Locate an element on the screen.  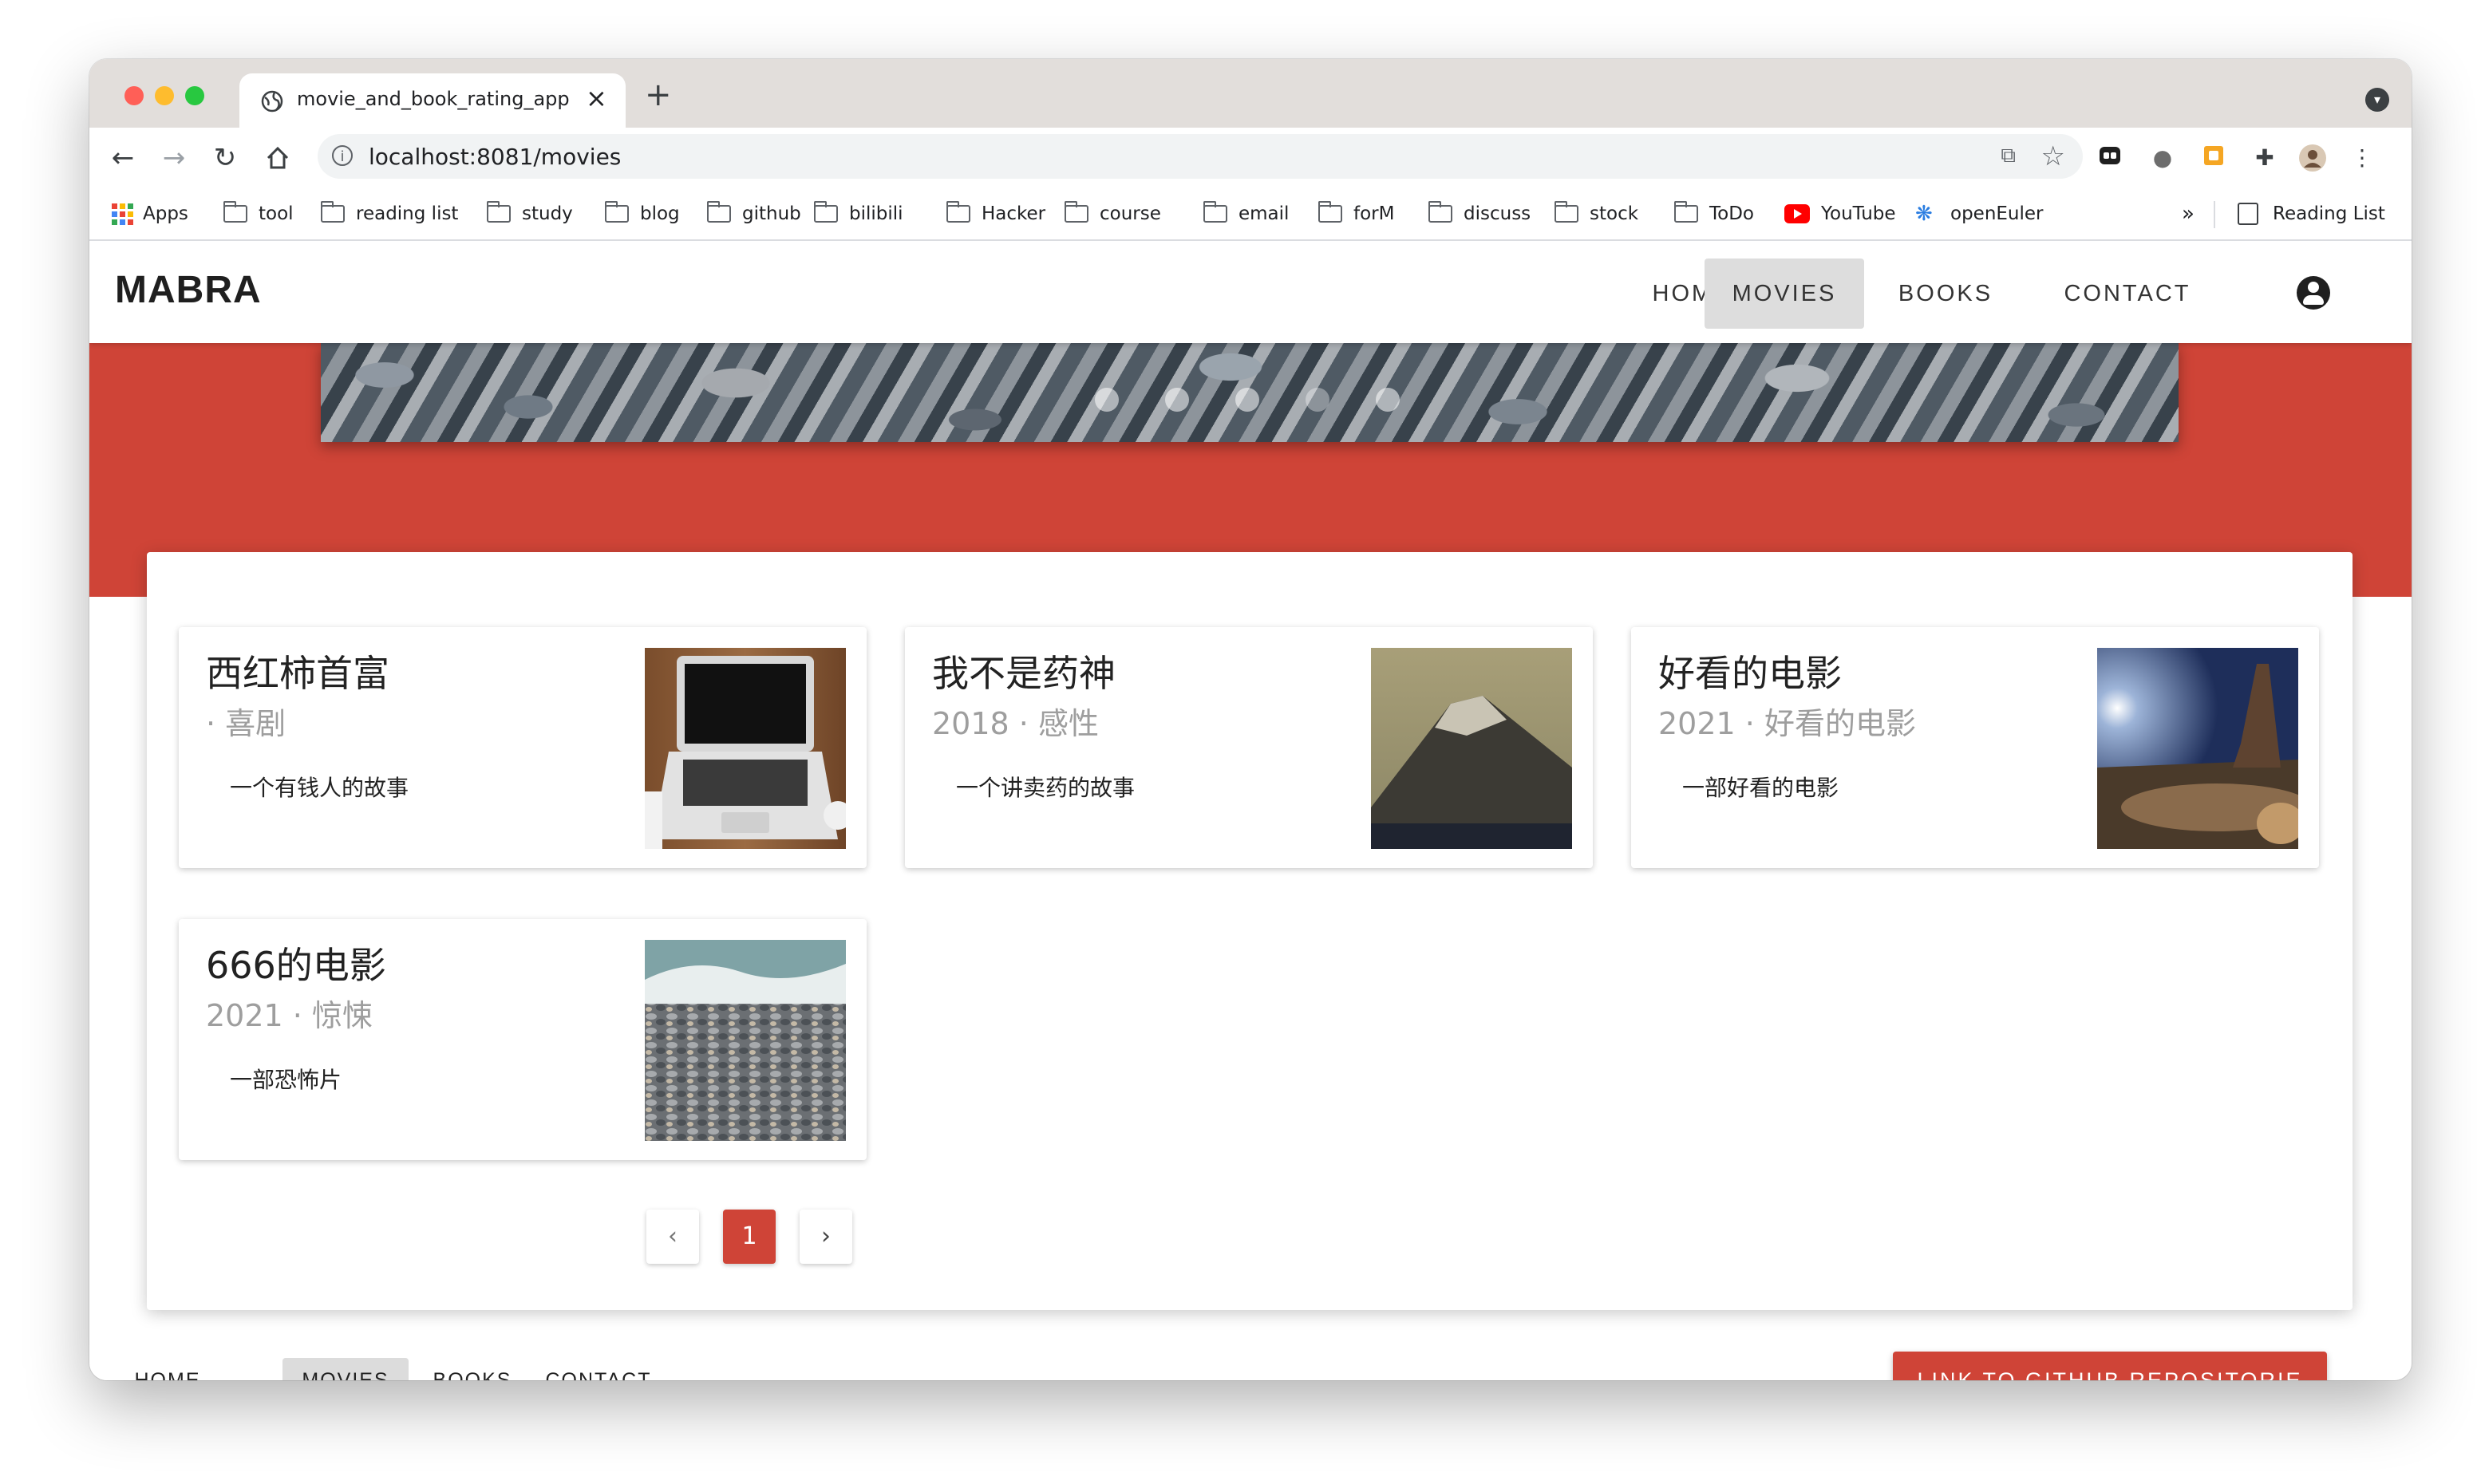
bookmark-label: study is located at coordinates (547, 213).